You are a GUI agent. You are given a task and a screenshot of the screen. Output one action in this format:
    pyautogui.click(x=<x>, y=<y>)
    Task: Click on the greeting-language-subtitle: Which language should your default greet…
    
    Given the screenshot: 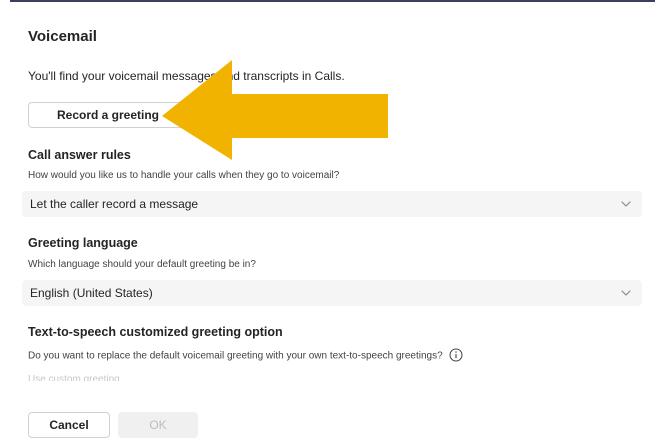 What is the action you would take?
    pyautogui.click(x=142, y=264)
    